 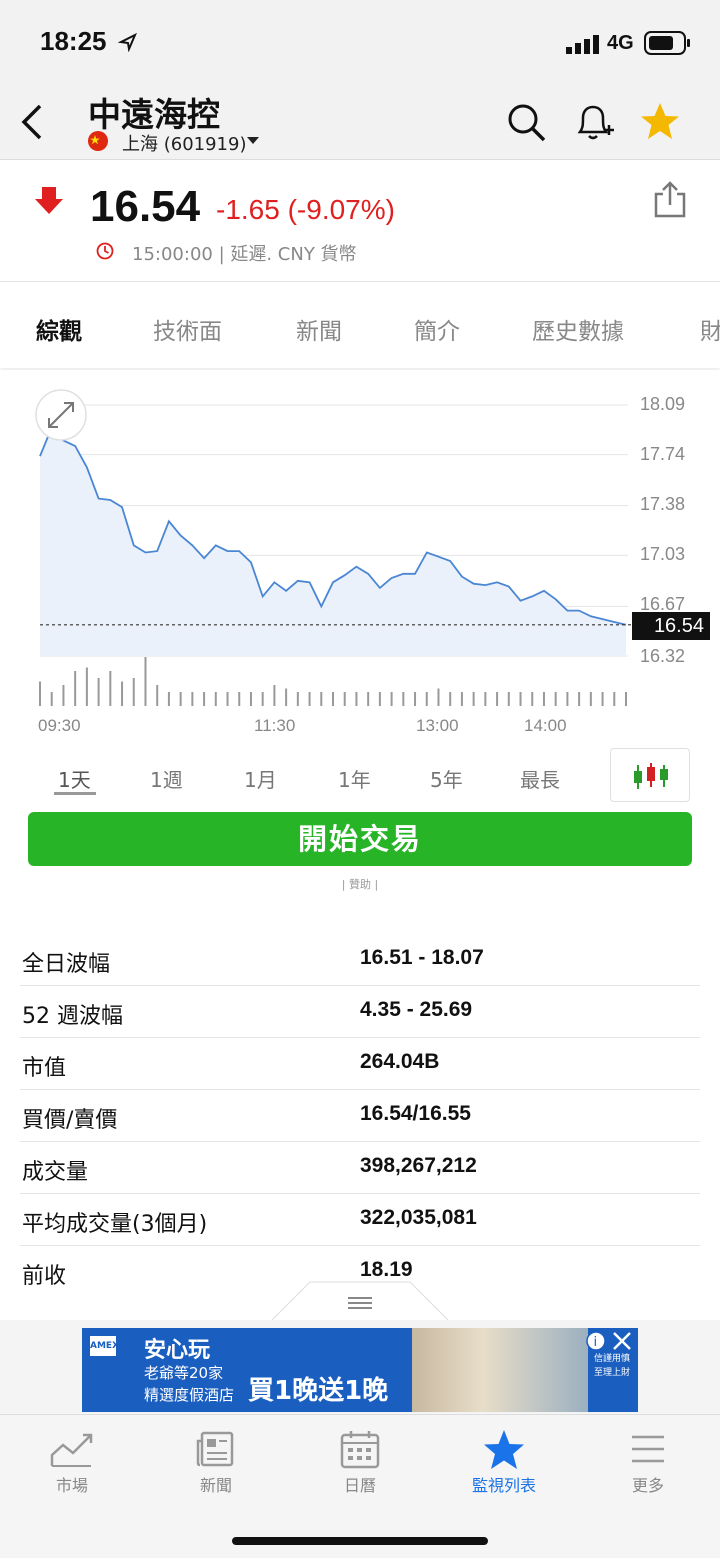 What do you see at coordinates (44, 1276) in the screenshot?
I see `stat-label: 前收` at bounding box center [44, 1276].